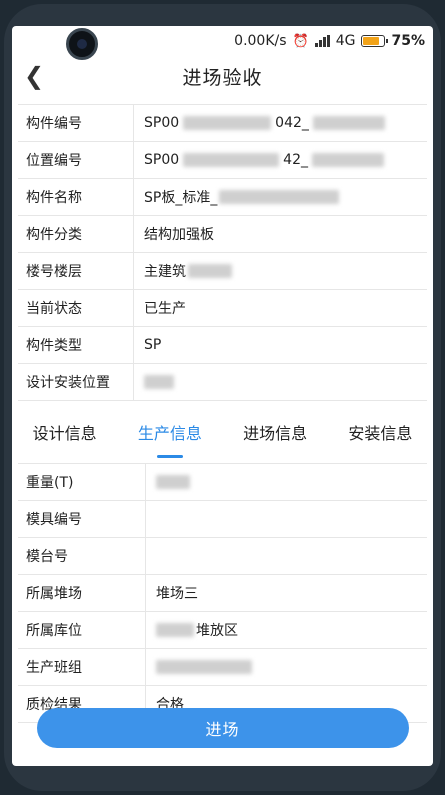 This screenshot has width=445, height=795. What do you see at coordinates (295, 160) in the screenshot?
I see `info-value-mid: 42_` at bounding box center [295, 160].